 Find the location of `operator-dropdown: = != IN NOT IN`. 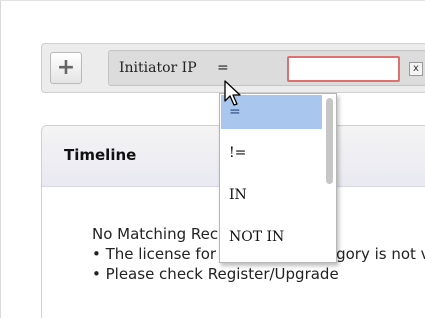

operator-dropdown: = != IN NOT IN is located at coordinates (278, 178).